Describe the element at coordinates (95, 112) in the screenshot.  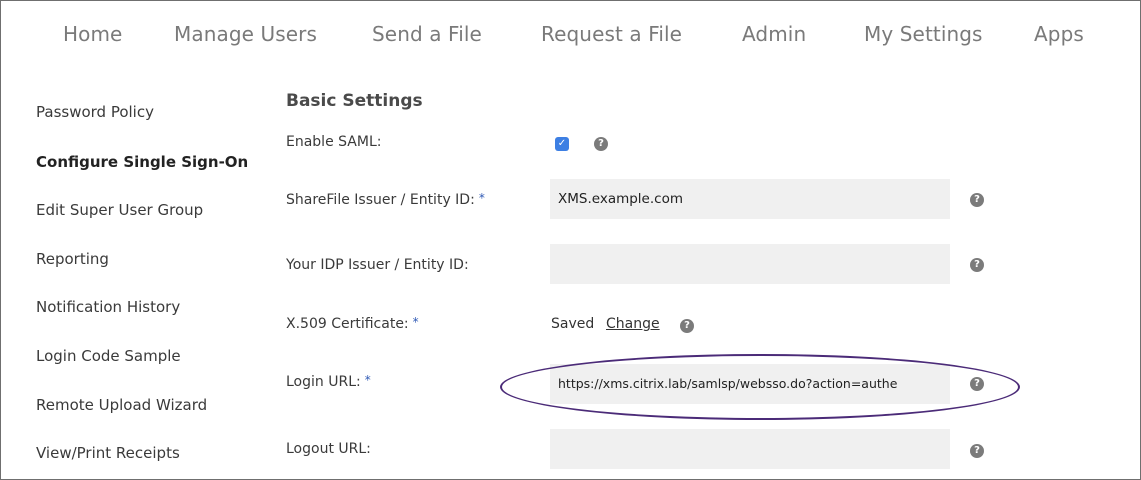
I see `sidebar-item-password-policy: Password Policy` at that location.